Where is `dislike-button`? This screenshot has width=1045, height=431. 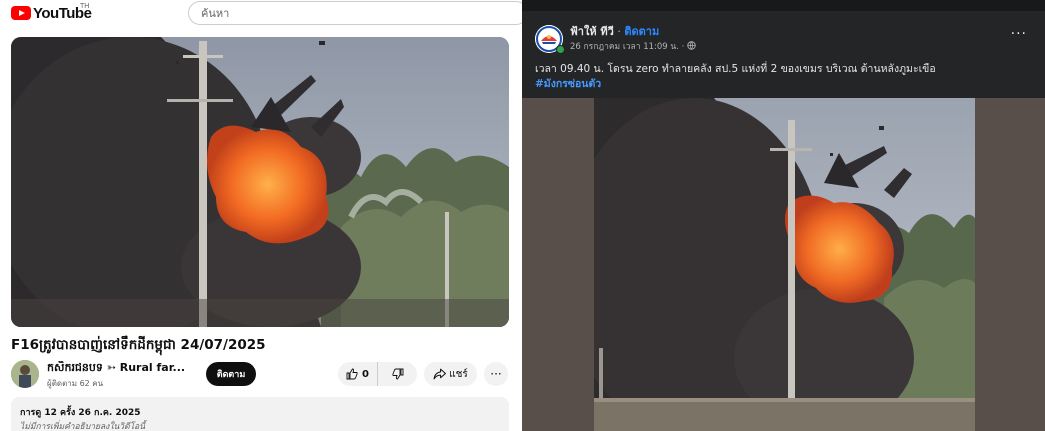
dislike-button is located at coordinates (397, 374).